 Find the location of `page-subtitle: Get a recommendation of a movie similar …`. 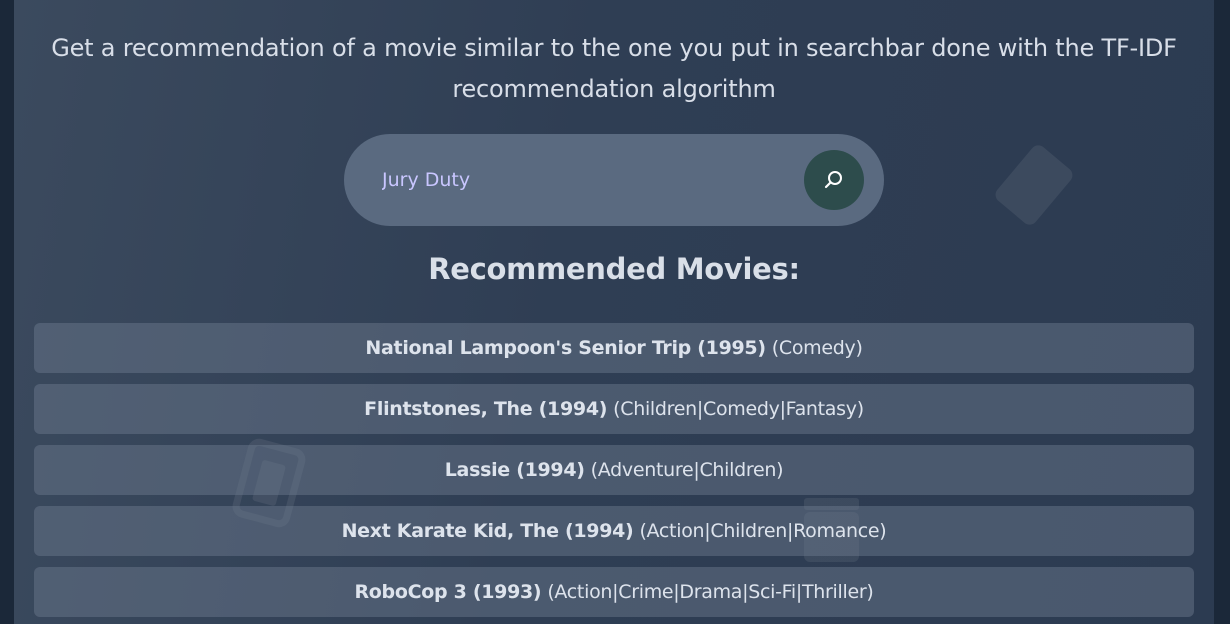

page-subtitle: Get a recommendation of a movie similar … is located at coordinates (614, 68).